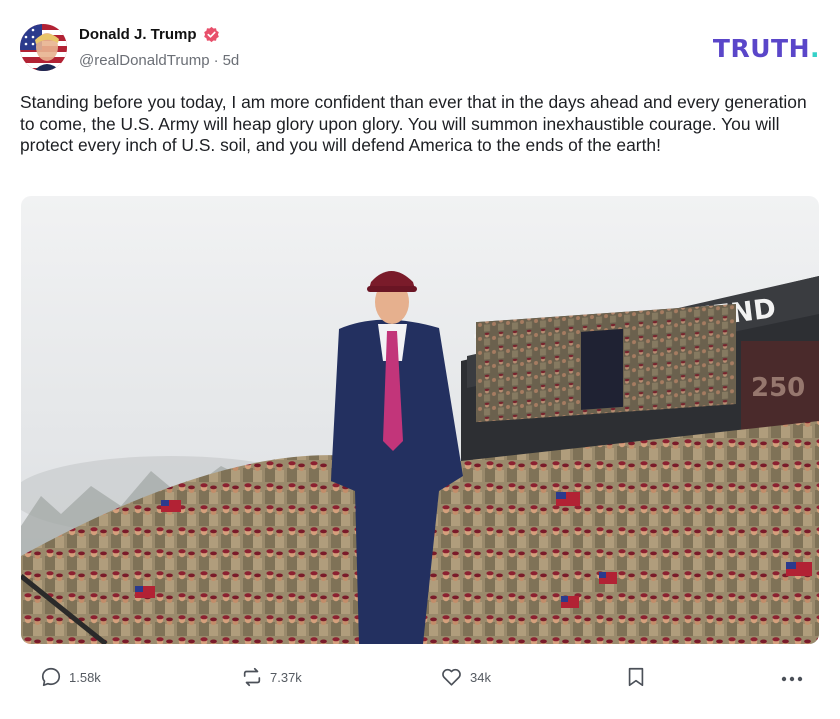 The height and width of the screenshot is (719, 840). What do you see at coordinates (211, 34) in the screenshot?
I see `verified-badge-icon` at bounding box center [211, 34].